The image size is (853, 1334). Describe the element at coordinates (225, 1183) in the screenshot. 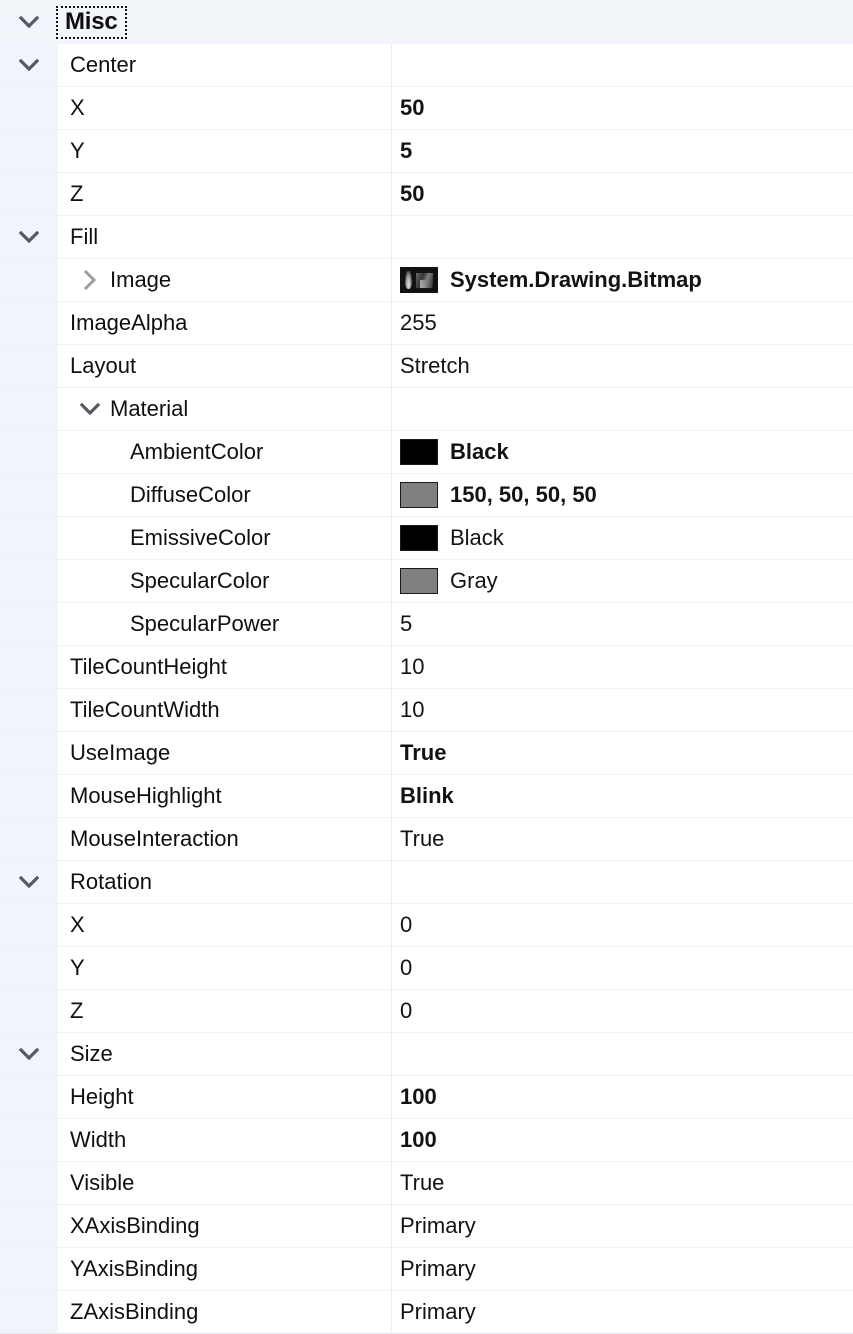

I see `property-name-cell: Visible` at that location.